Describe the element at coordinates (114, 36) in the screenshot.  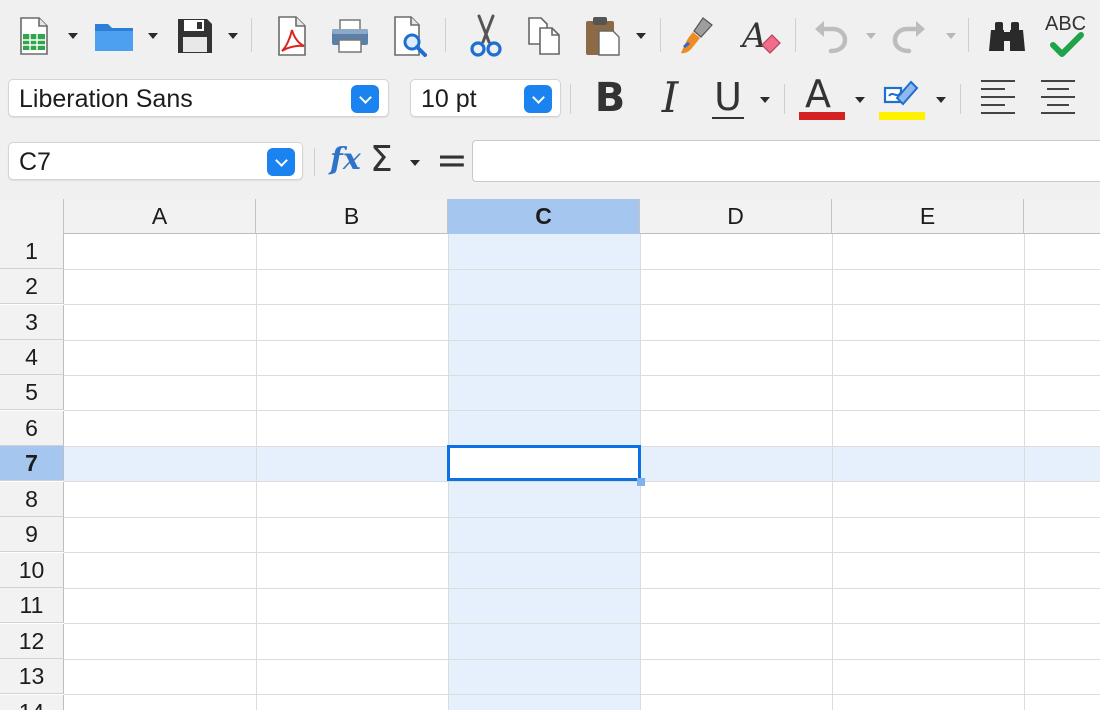
I see `open-button` at that location.